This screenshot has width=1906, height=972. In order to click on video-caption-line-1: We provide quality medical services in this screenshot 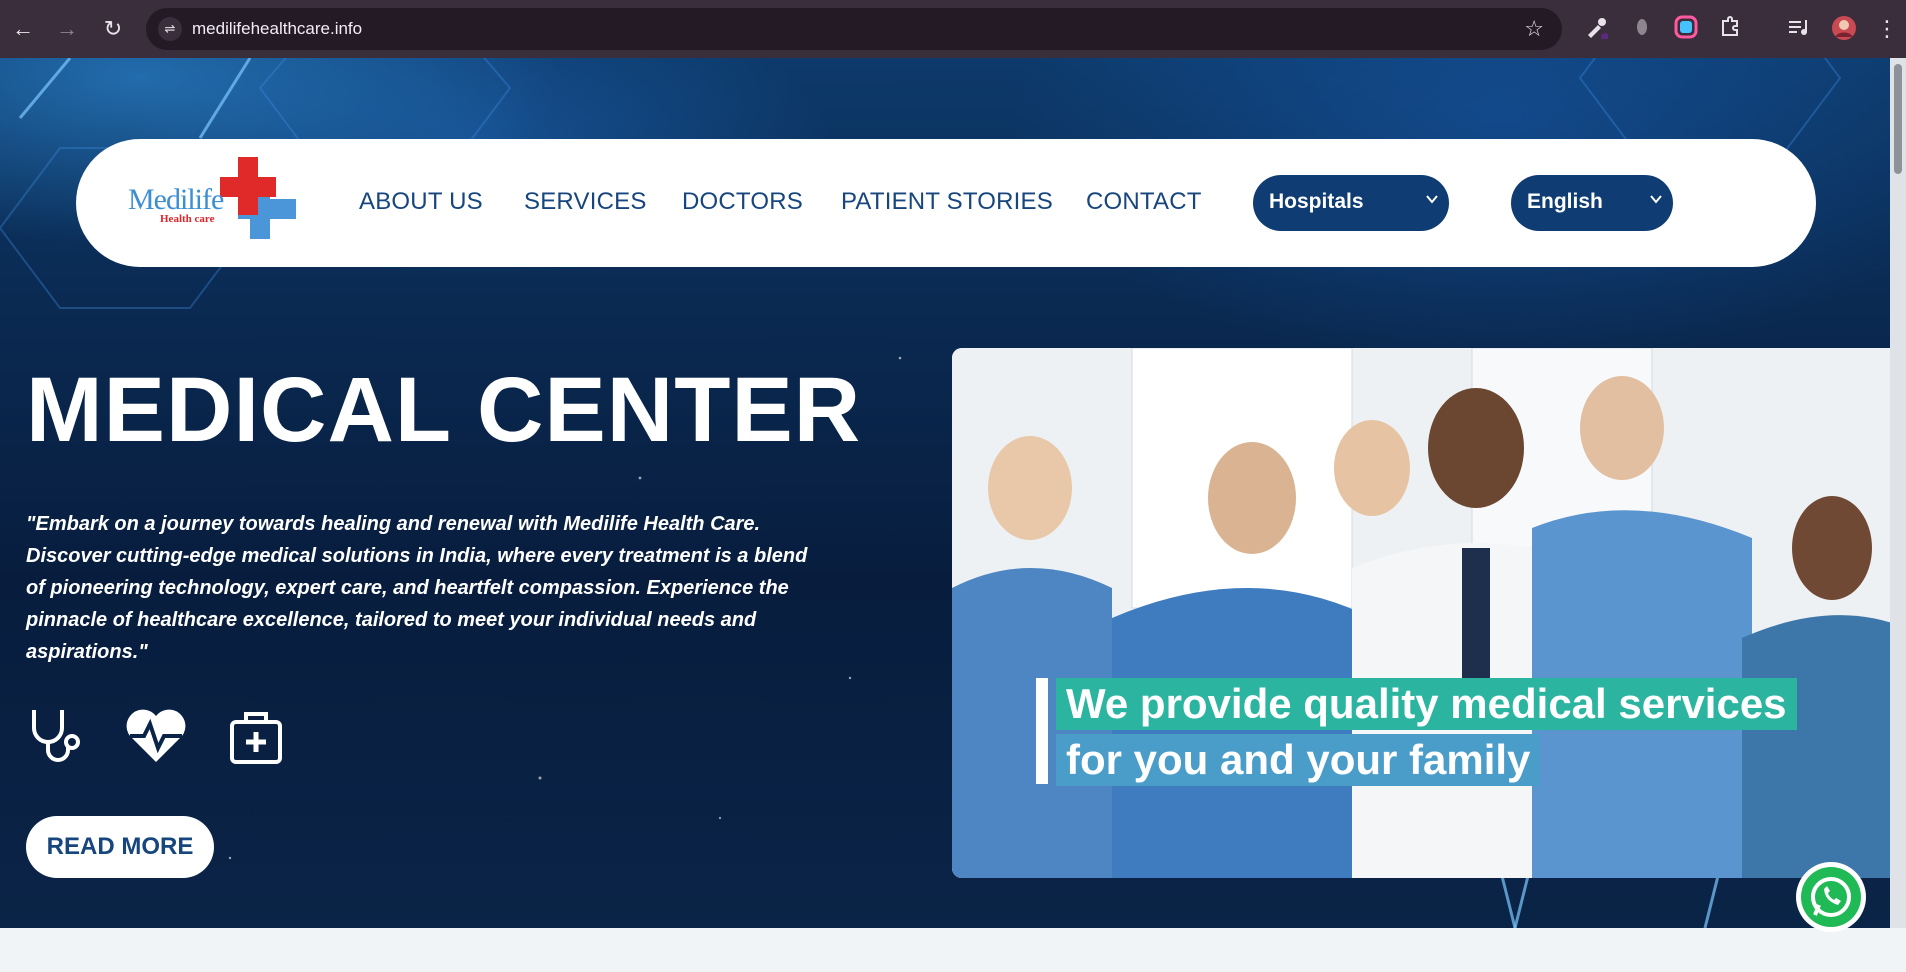, I will do `click(1426, 704)`.